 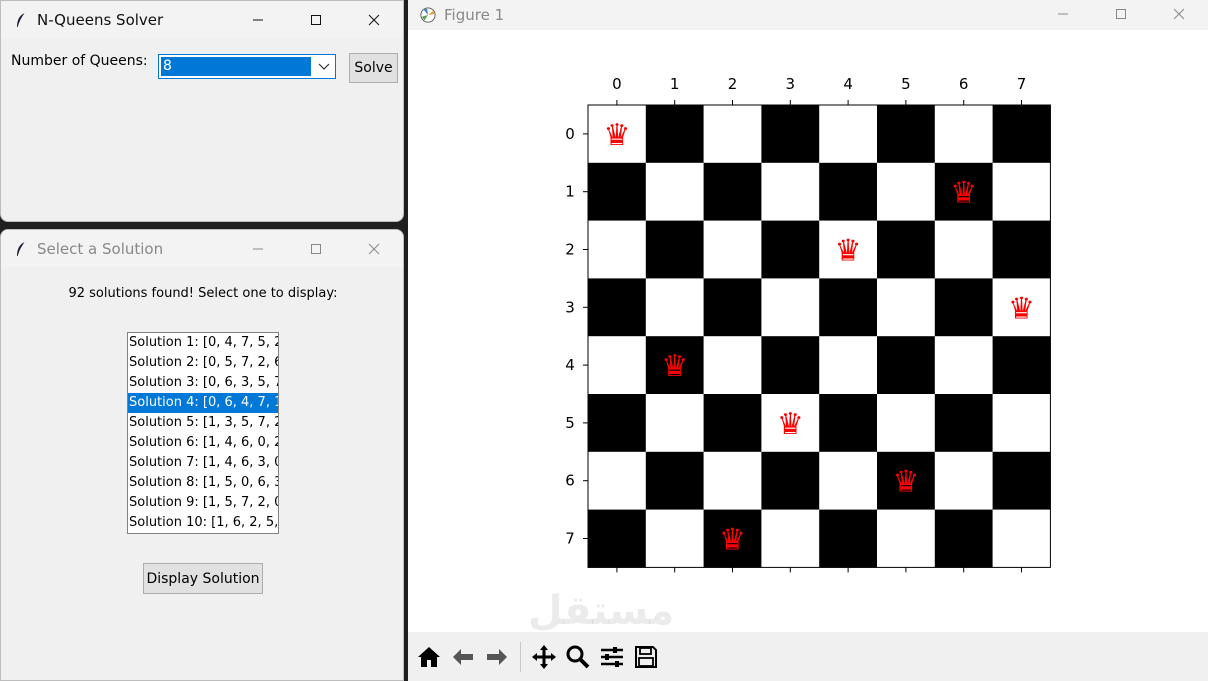 I want to click on solution-list-item: Solution 4: [0, 6, 4, 7, 1,, so click(x=203, y=403).